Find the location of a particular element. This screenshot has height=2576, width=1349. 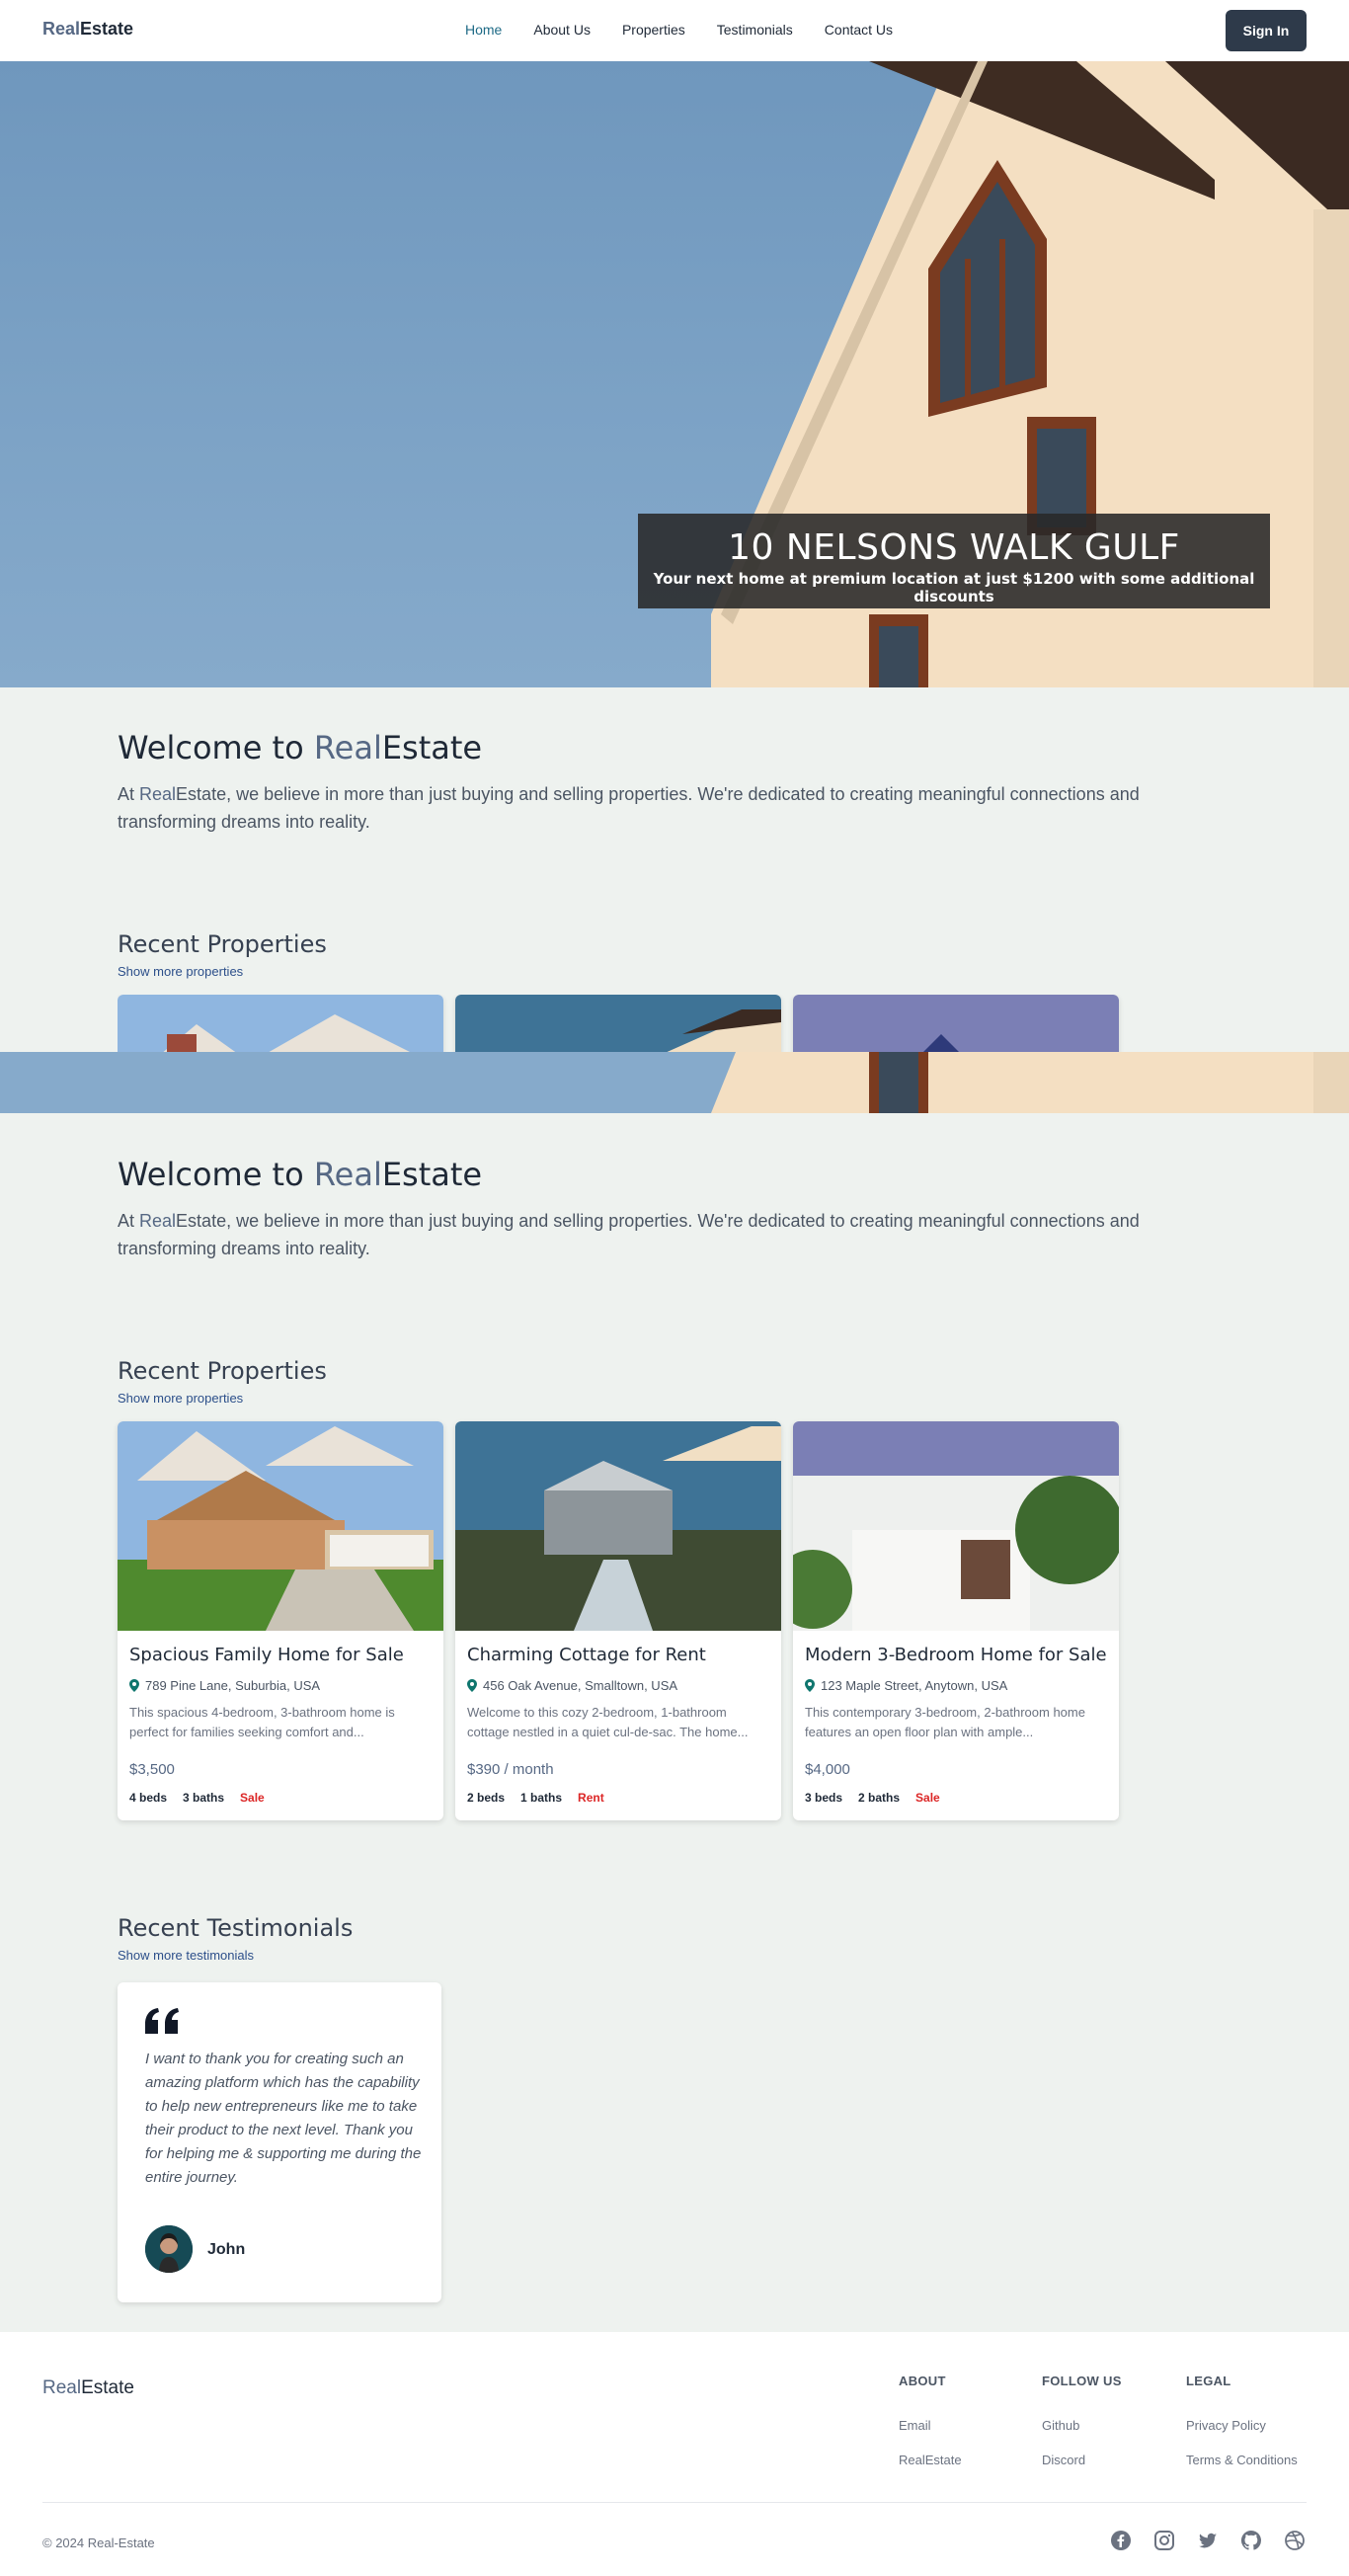

footer-column-follow: FOLLOW US Github Discord is located at coordinates (1082, 2420).